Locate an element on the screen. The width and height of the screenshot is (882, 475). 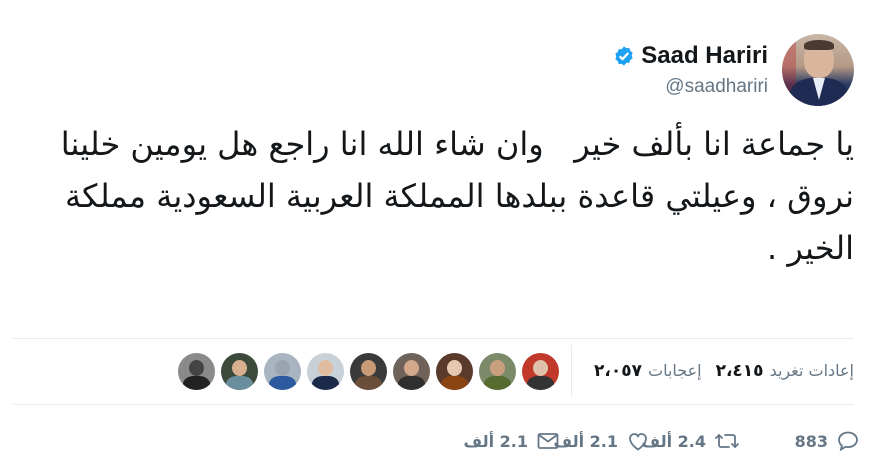
like-button: 2.1 ألف is located at coordinates (602, 441).